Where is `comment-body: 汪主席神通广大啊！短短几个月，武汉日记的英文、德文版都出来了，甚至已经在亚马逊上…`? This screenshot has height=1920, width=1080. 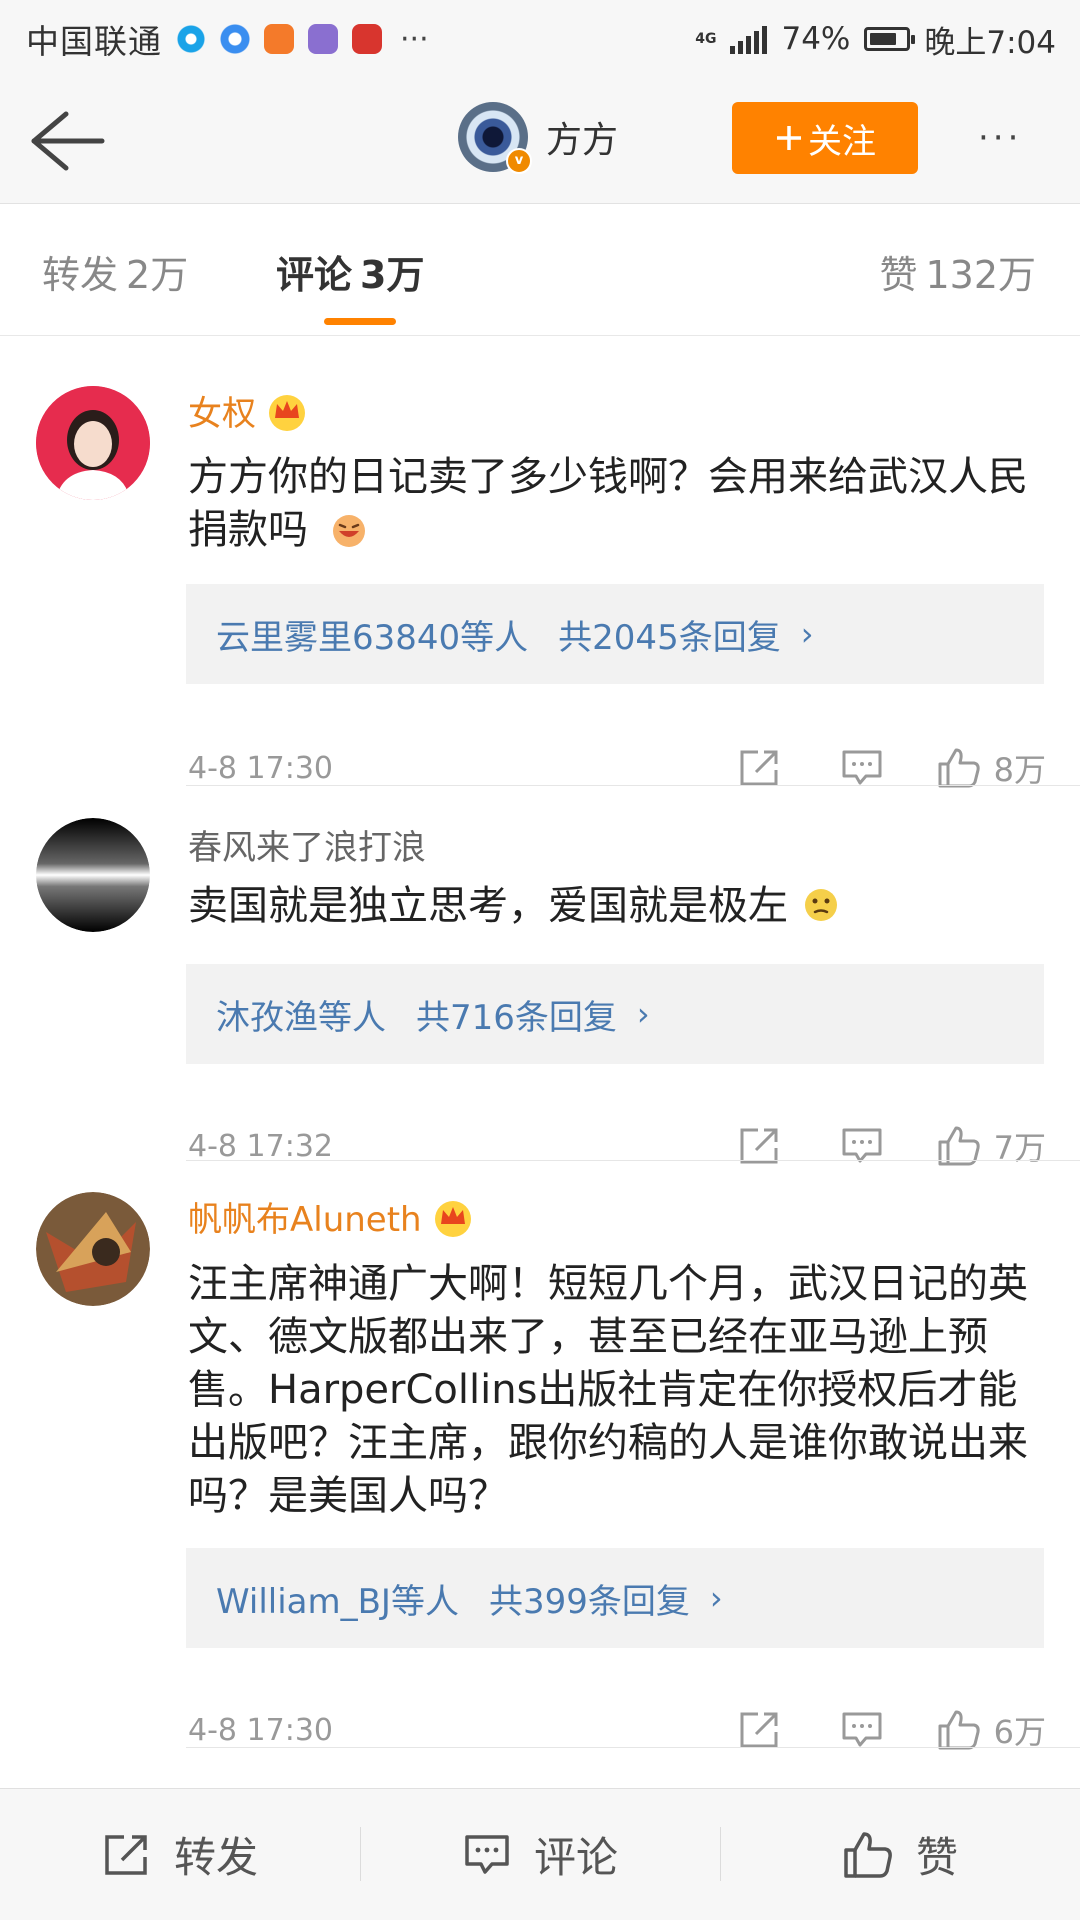 comment-body: 汪主席神通广大啊！短短几个月，武汉日记的英文、德文版都出来了，甚至已经在亚马逊上… is located at coordinates (608, 1390).